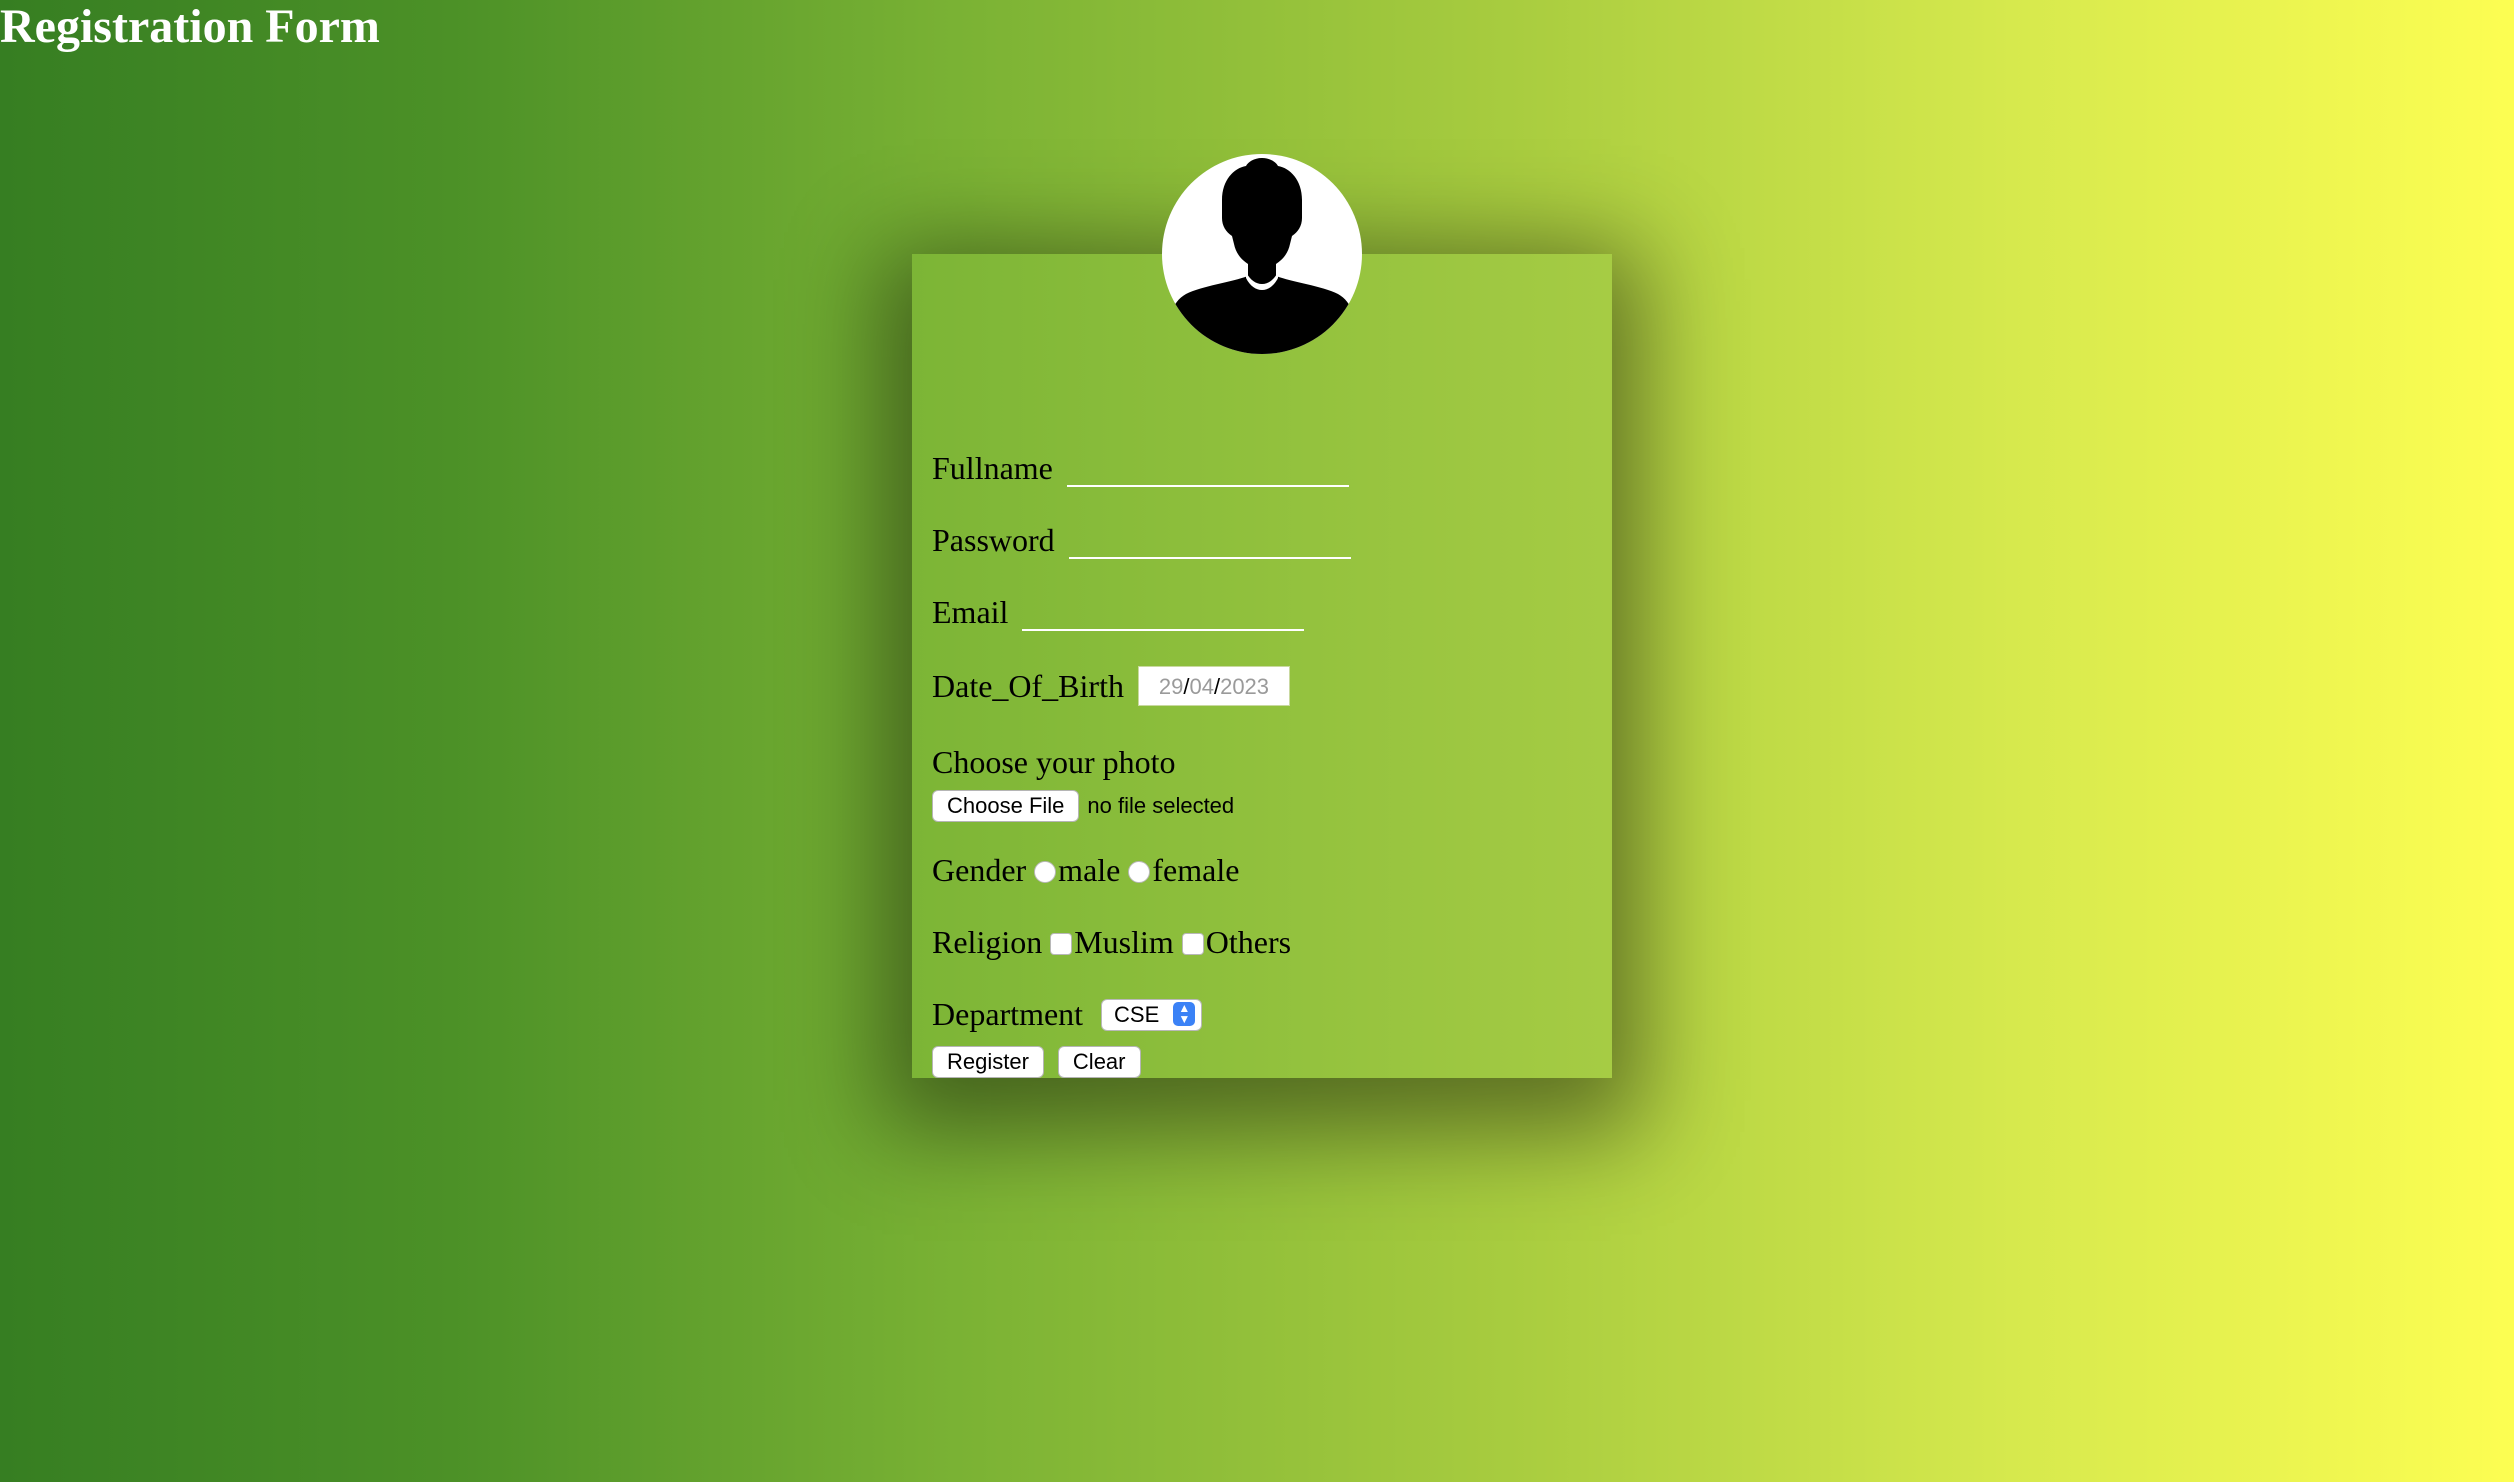  What do you see at coordinates (1061, 943) in the screenshot?
I see `religion-muslim-checkbox` at bounding box center [1061, 943].